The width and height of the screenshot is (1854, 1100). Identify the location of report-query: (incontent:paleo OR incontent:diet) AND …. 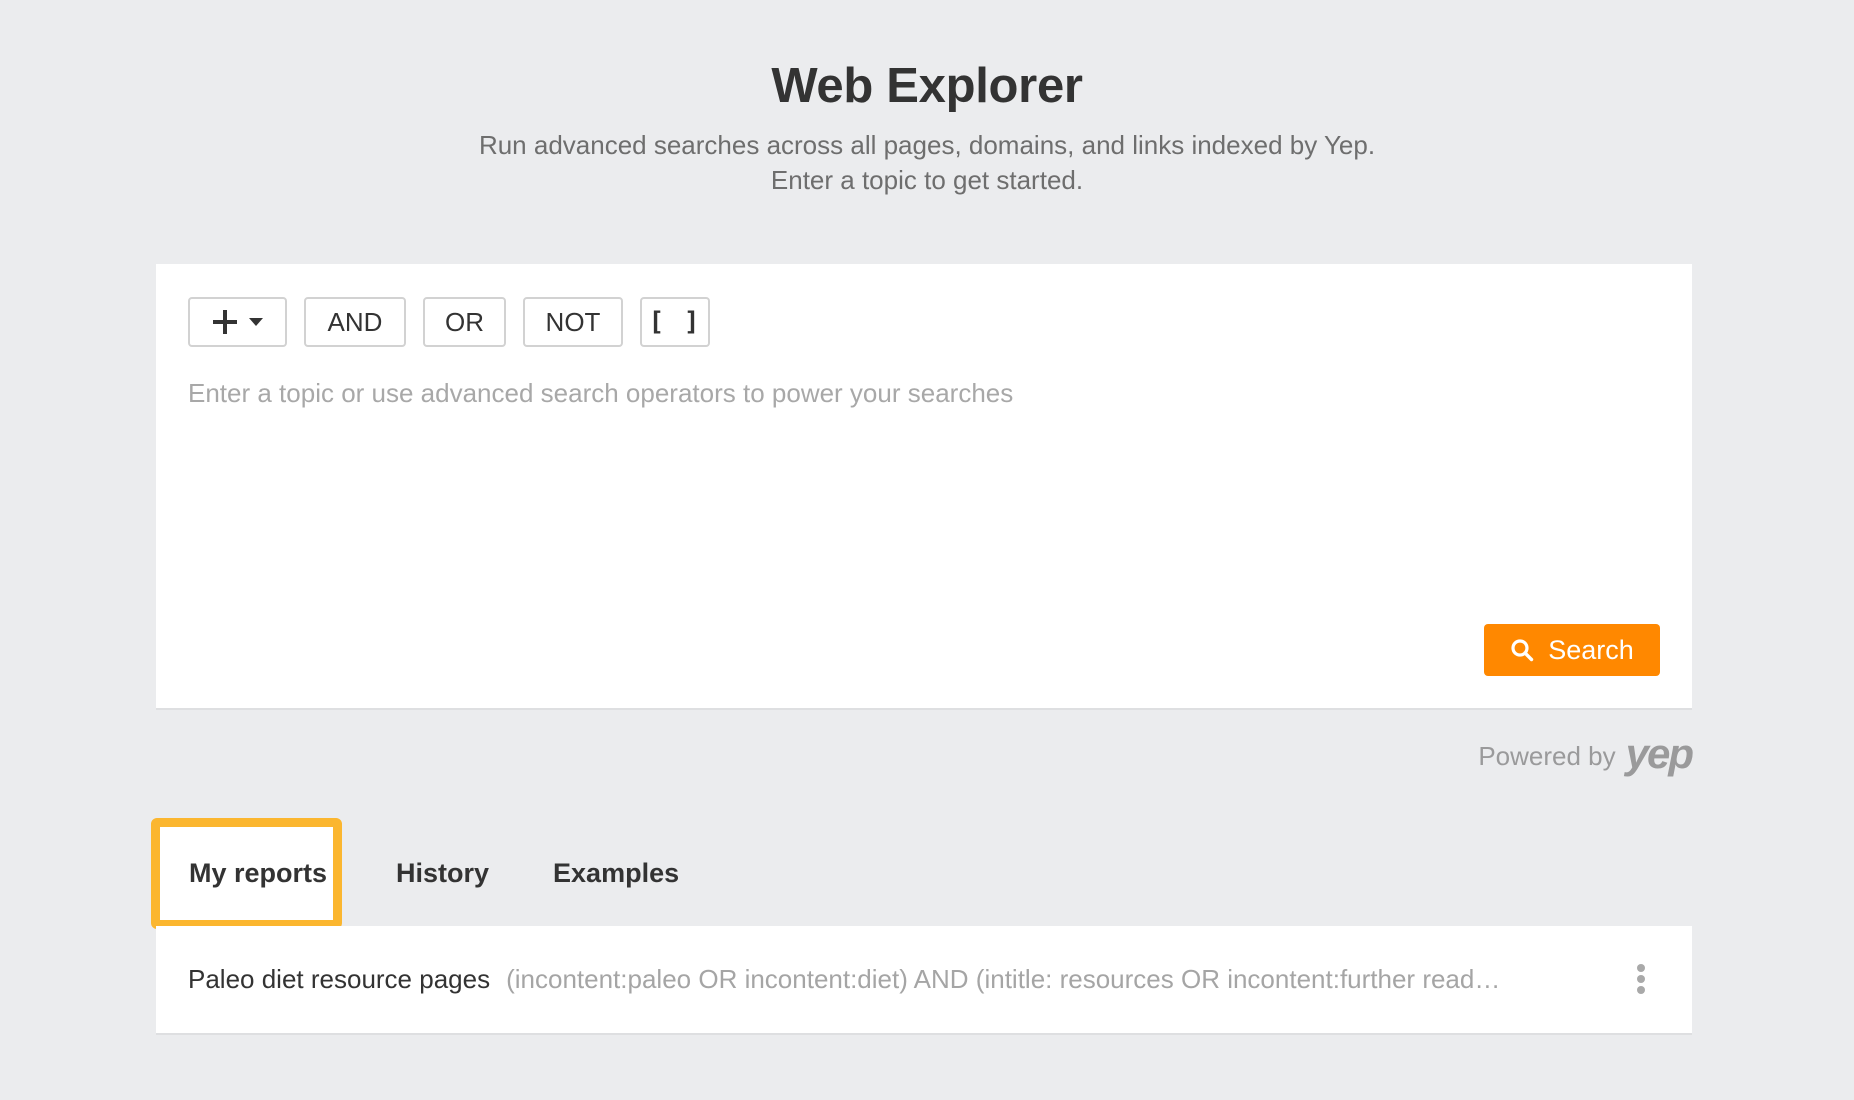
(1003, 979).